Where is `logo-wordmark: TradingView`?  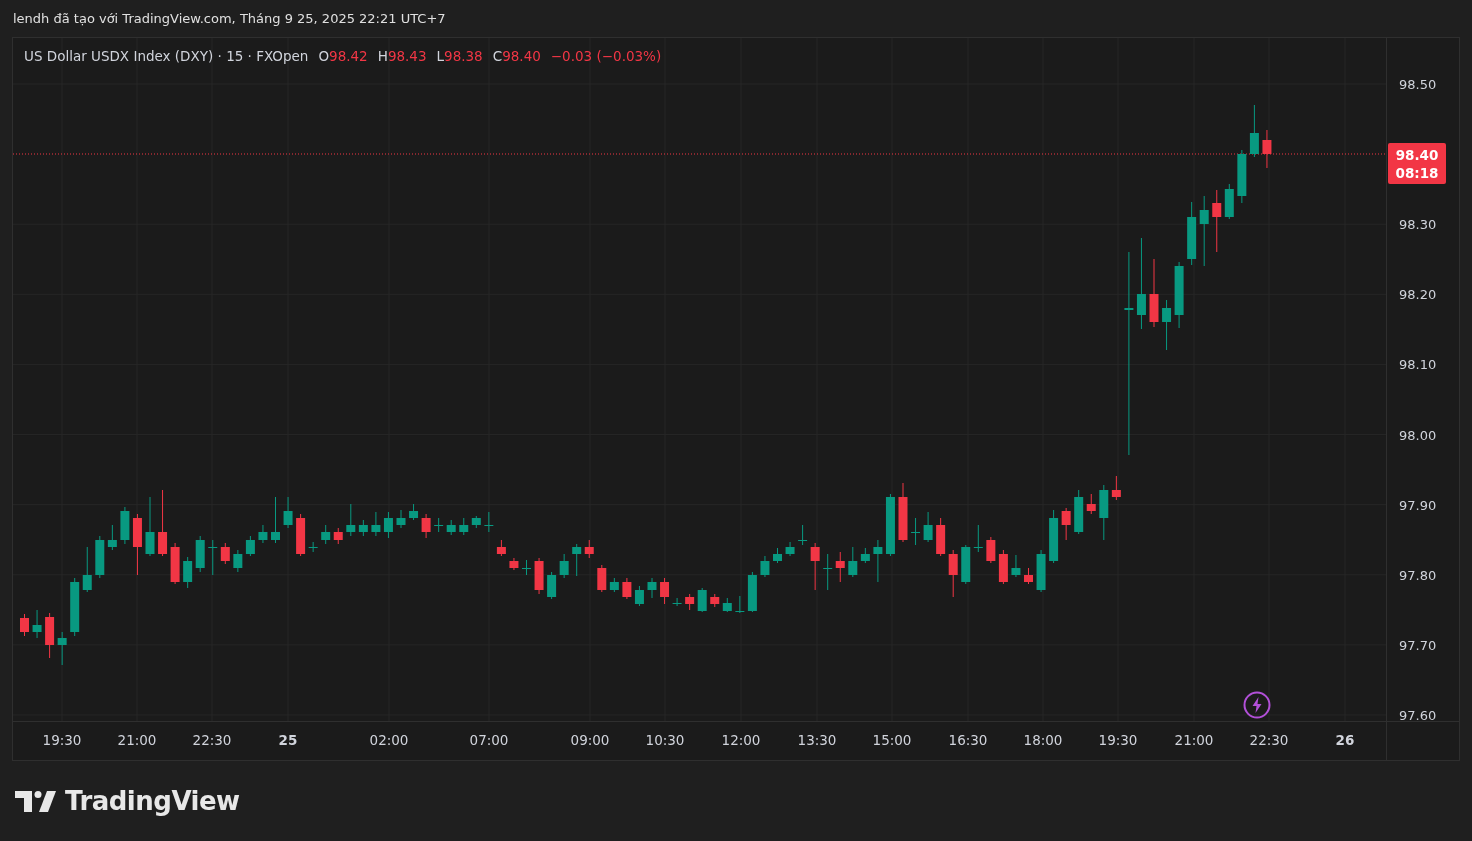
logo-wordmark: TradingView is located at coordinates (152, 801).